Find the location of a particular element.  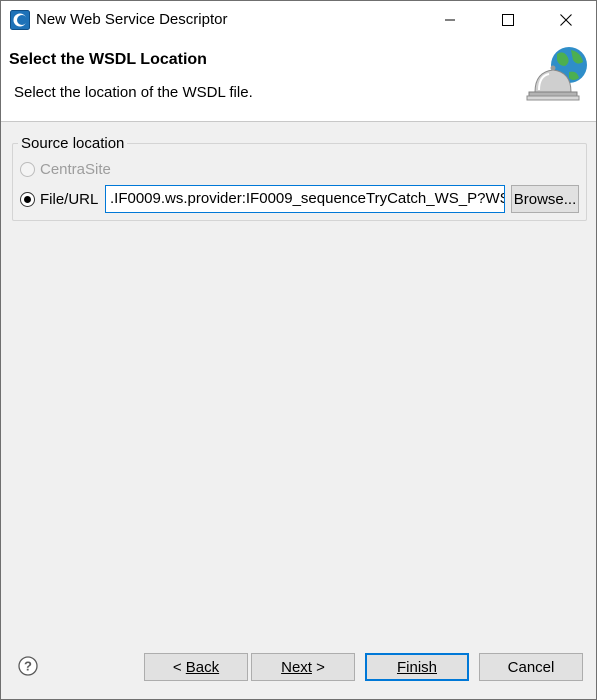

minimize-button is located at coordinates (450, 20).